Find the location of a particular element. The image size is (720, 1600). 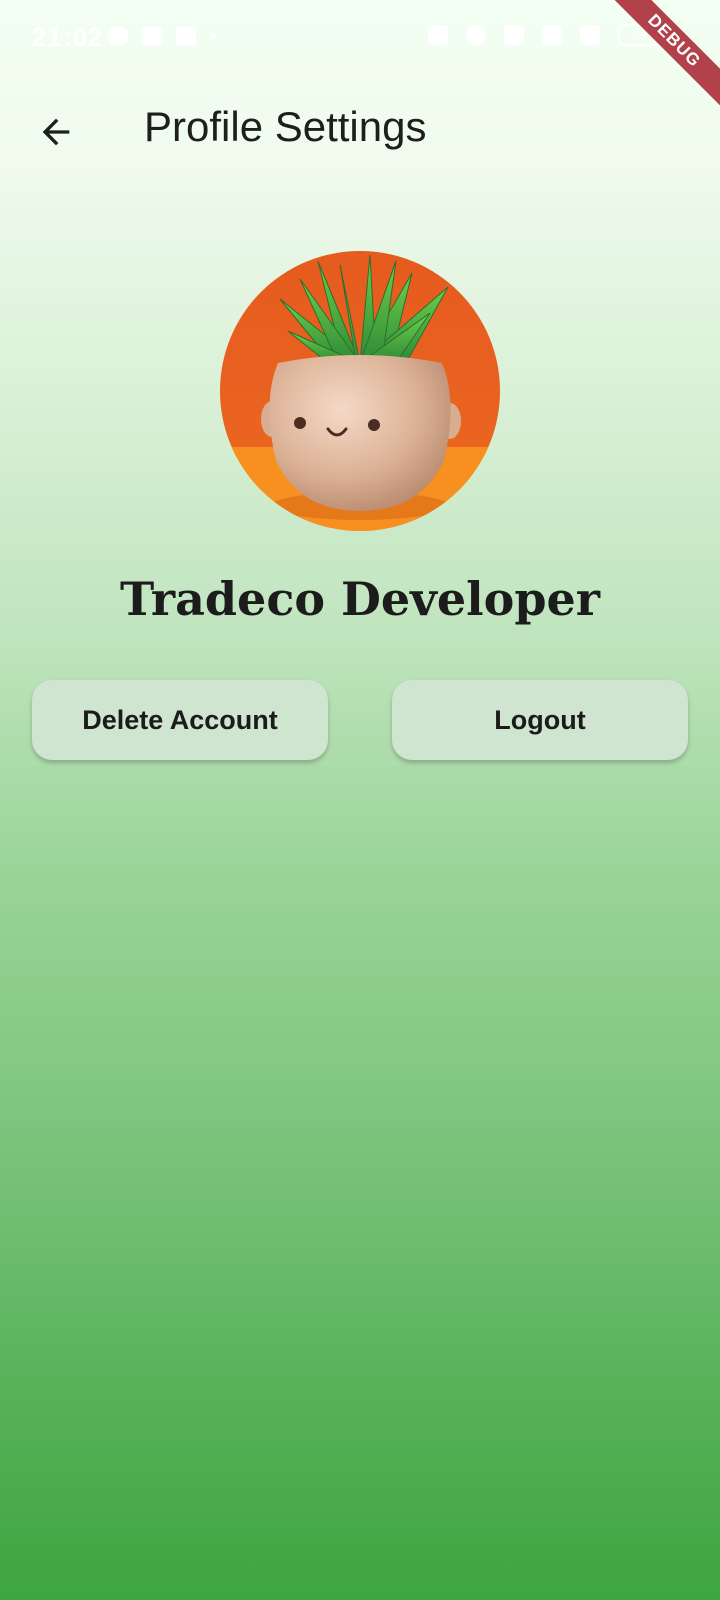

back-button is located at coordinates (56, 132).